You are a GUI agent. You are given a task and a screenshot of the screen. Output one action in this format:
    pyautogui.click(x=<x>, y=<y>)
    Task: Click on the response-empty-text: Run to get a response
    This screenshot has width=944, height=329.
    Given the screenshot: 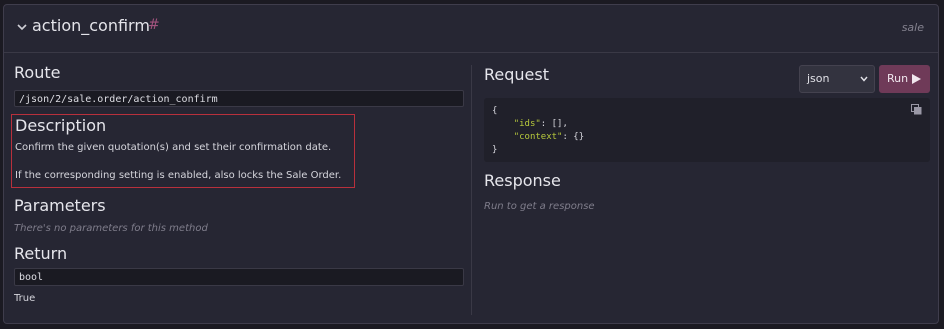 What is the action you would take?
    pyautogui.click(x=539, y=206)
    